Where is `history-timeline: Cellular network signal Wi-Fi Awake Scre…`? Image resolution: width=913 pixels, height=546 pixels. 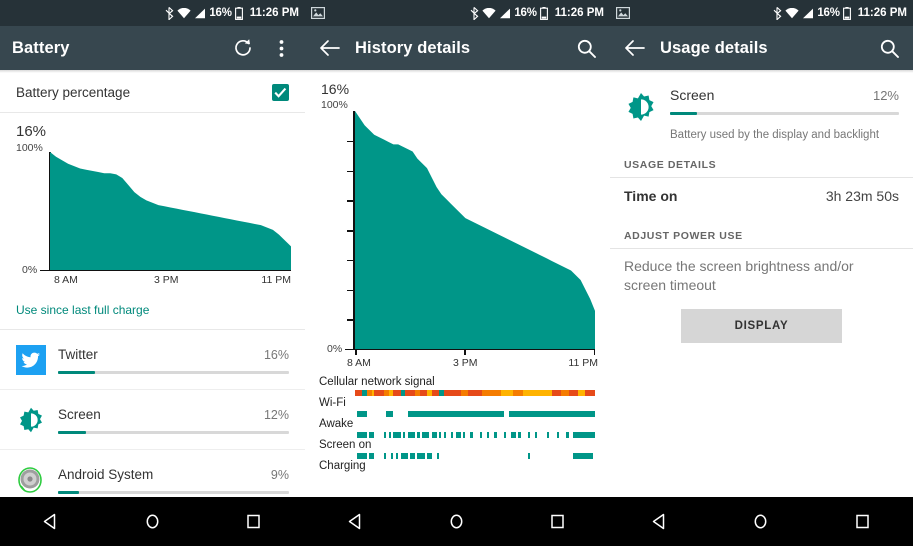
history-timeline: Cellular network signal Wi-Fi Awake Scre… is located at coordinates (459, 429).